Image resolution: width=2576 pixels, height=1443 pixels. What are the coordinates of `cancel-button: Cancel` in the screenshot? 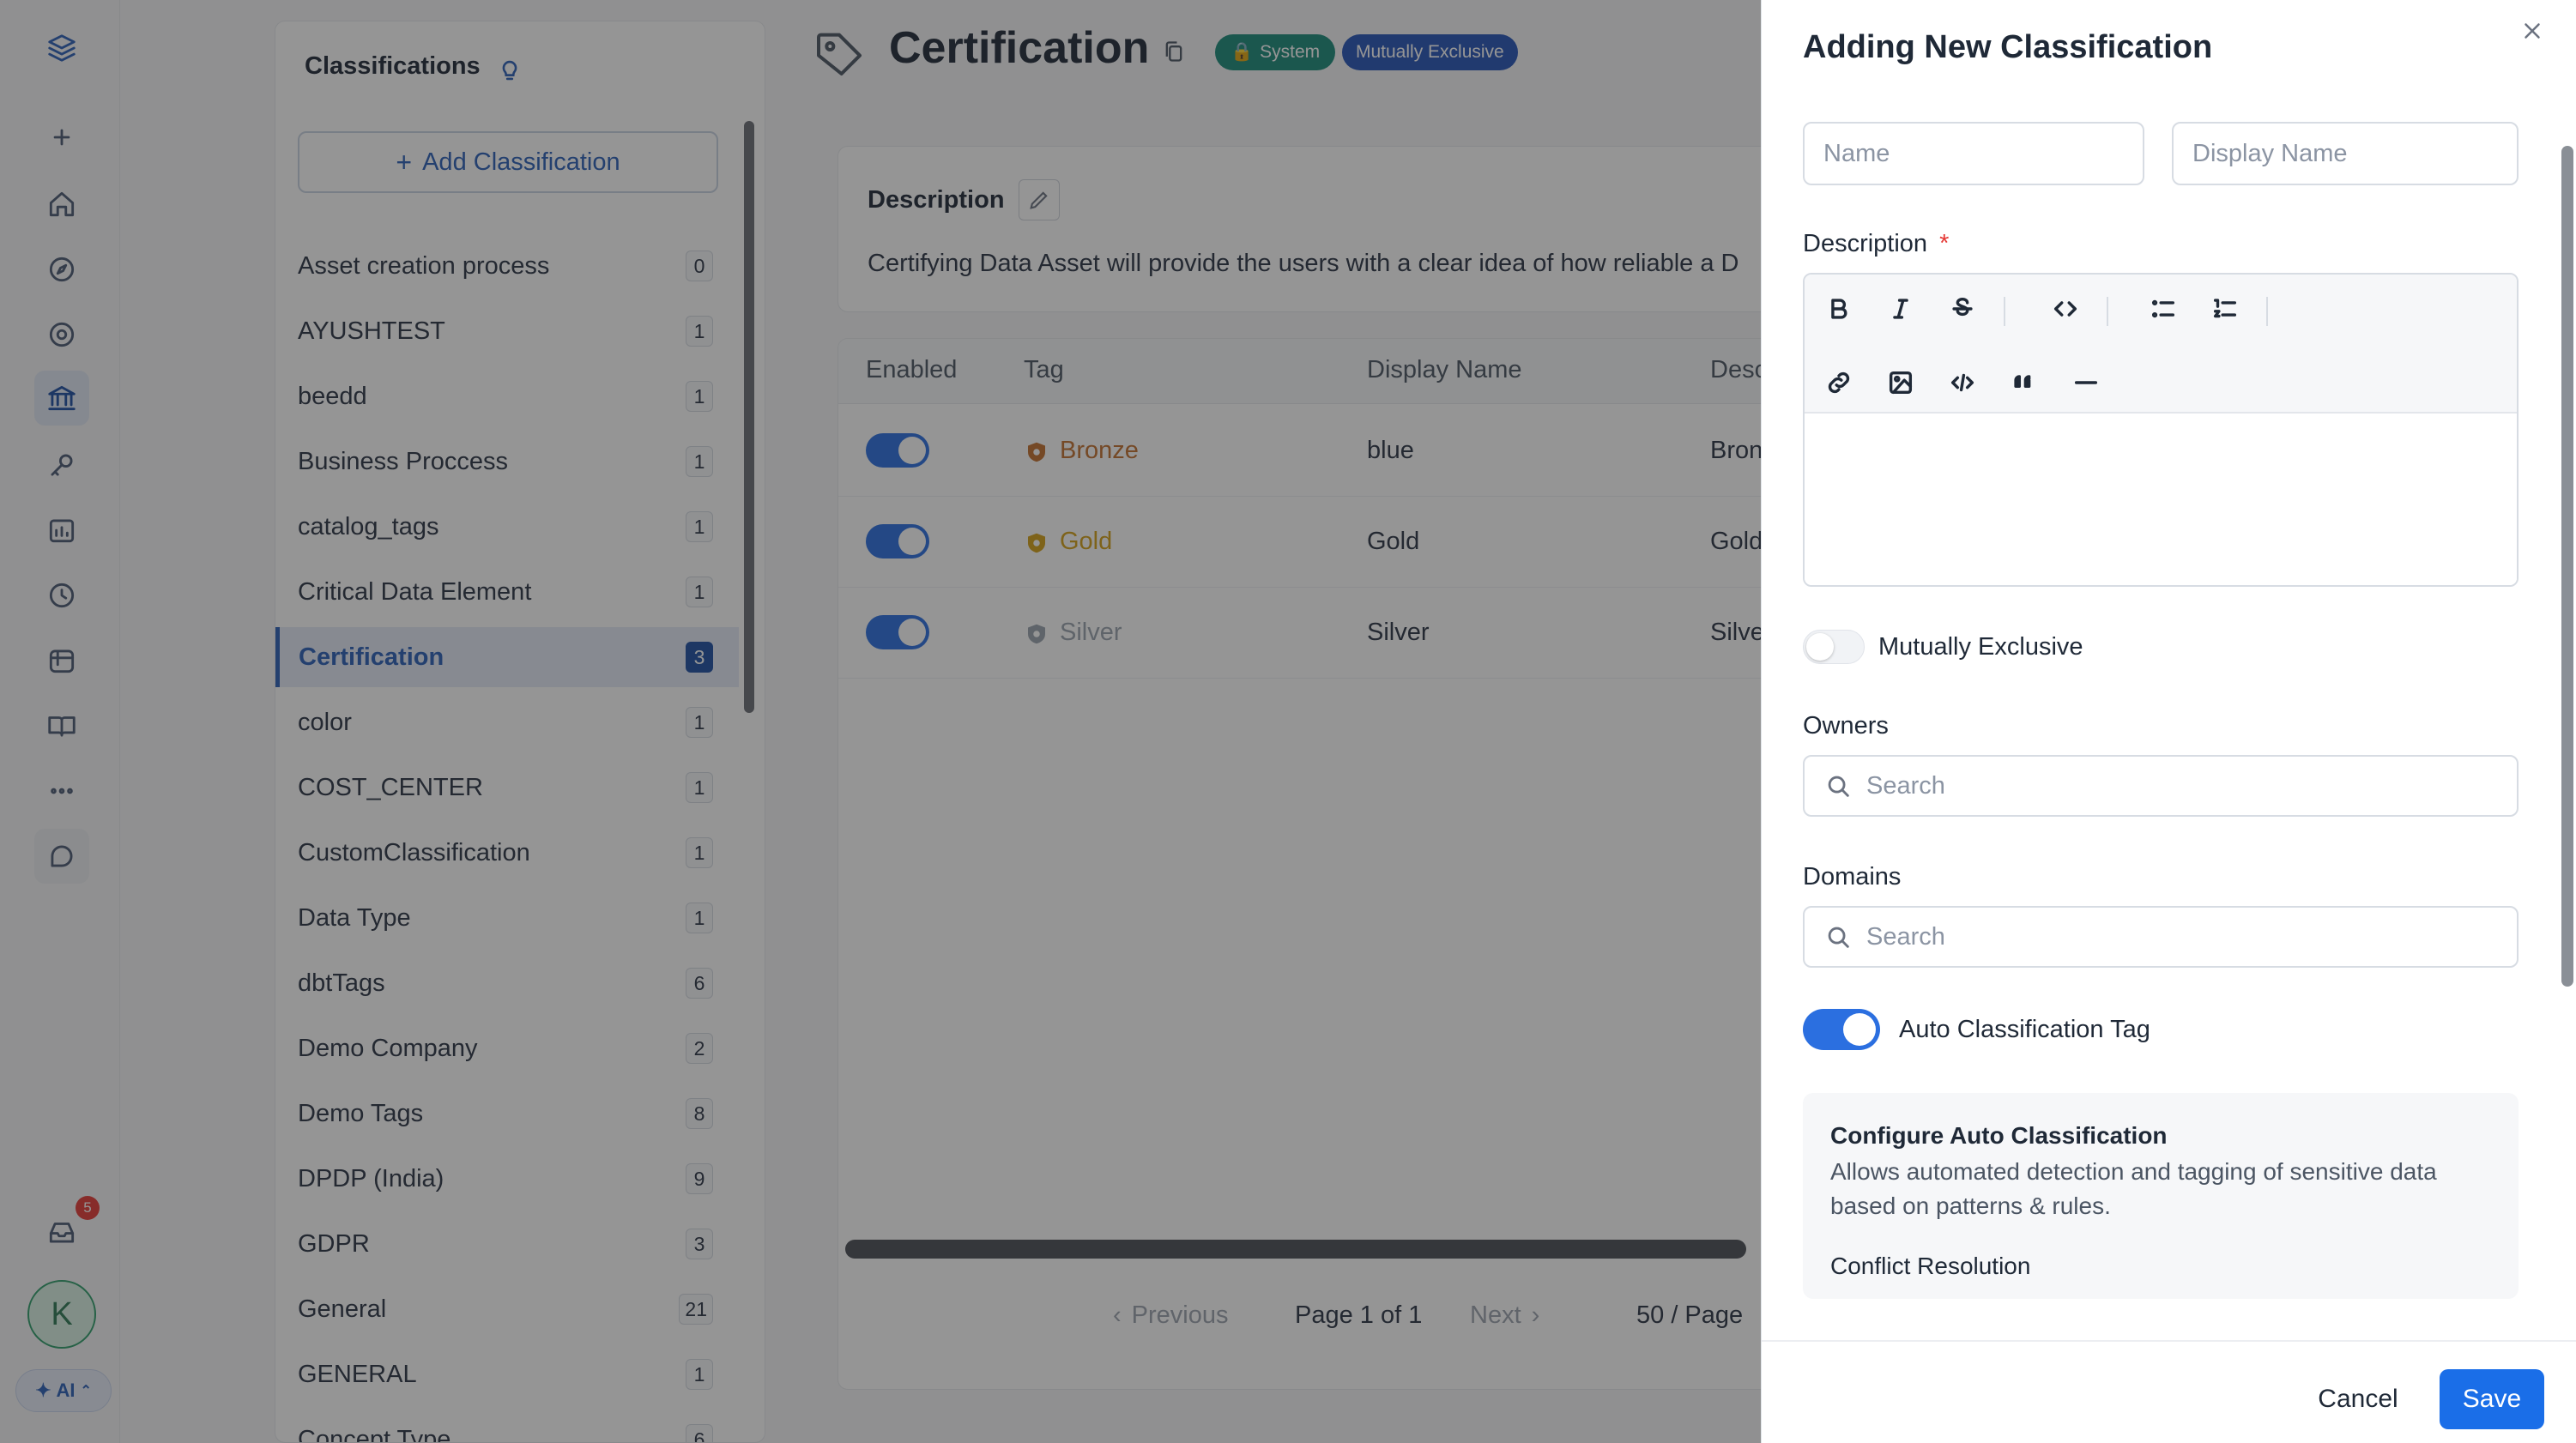 It's located at (2358, 1399).